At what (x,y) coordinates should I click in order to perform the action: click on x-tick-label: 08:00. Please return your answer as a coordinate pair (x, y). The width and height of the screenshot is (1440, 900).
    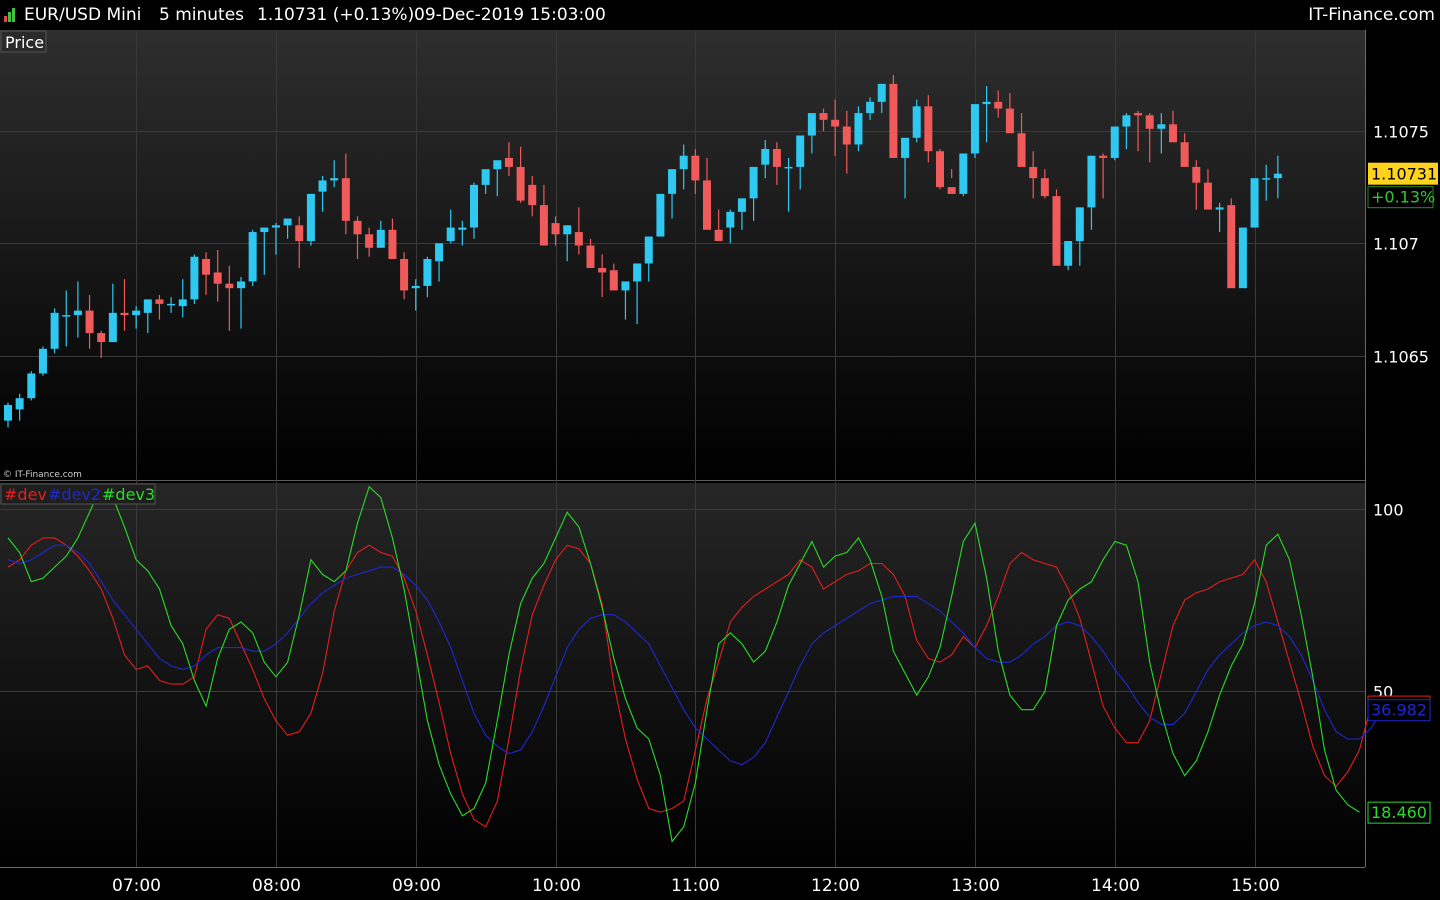
    Looking at the image, I should click on (276, 886).